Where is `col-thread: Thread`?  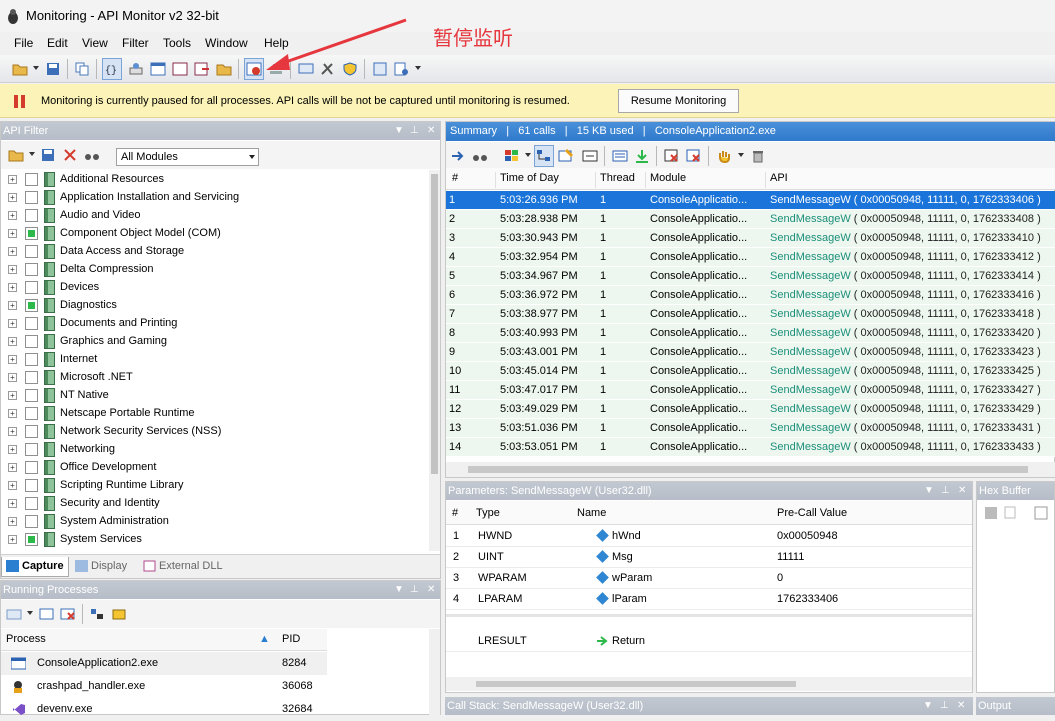 col-thread: Thread is located at coordinates (615, 180).